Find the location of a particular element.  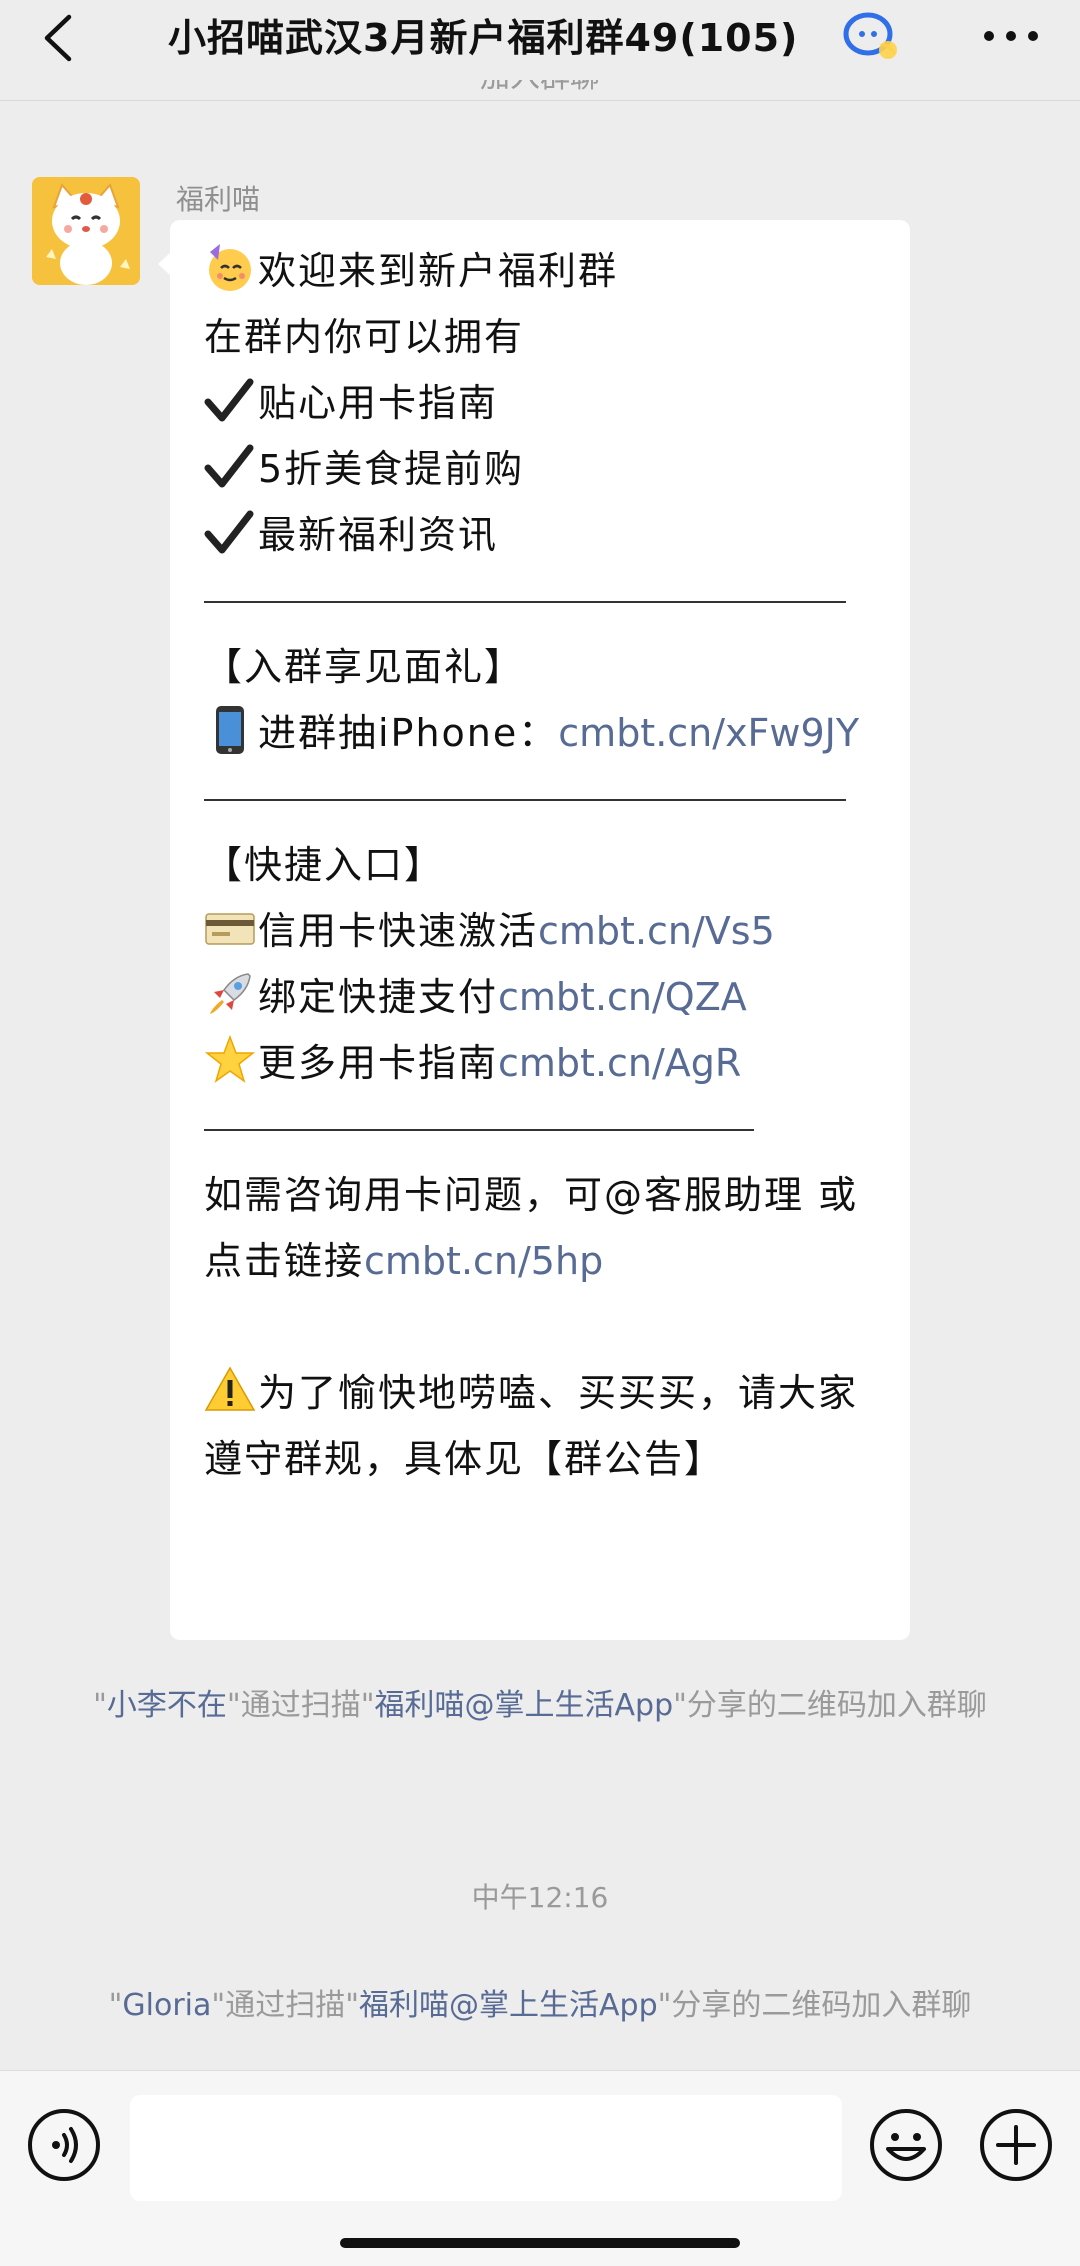

plus-button is located at coordinates (1016, 2145).